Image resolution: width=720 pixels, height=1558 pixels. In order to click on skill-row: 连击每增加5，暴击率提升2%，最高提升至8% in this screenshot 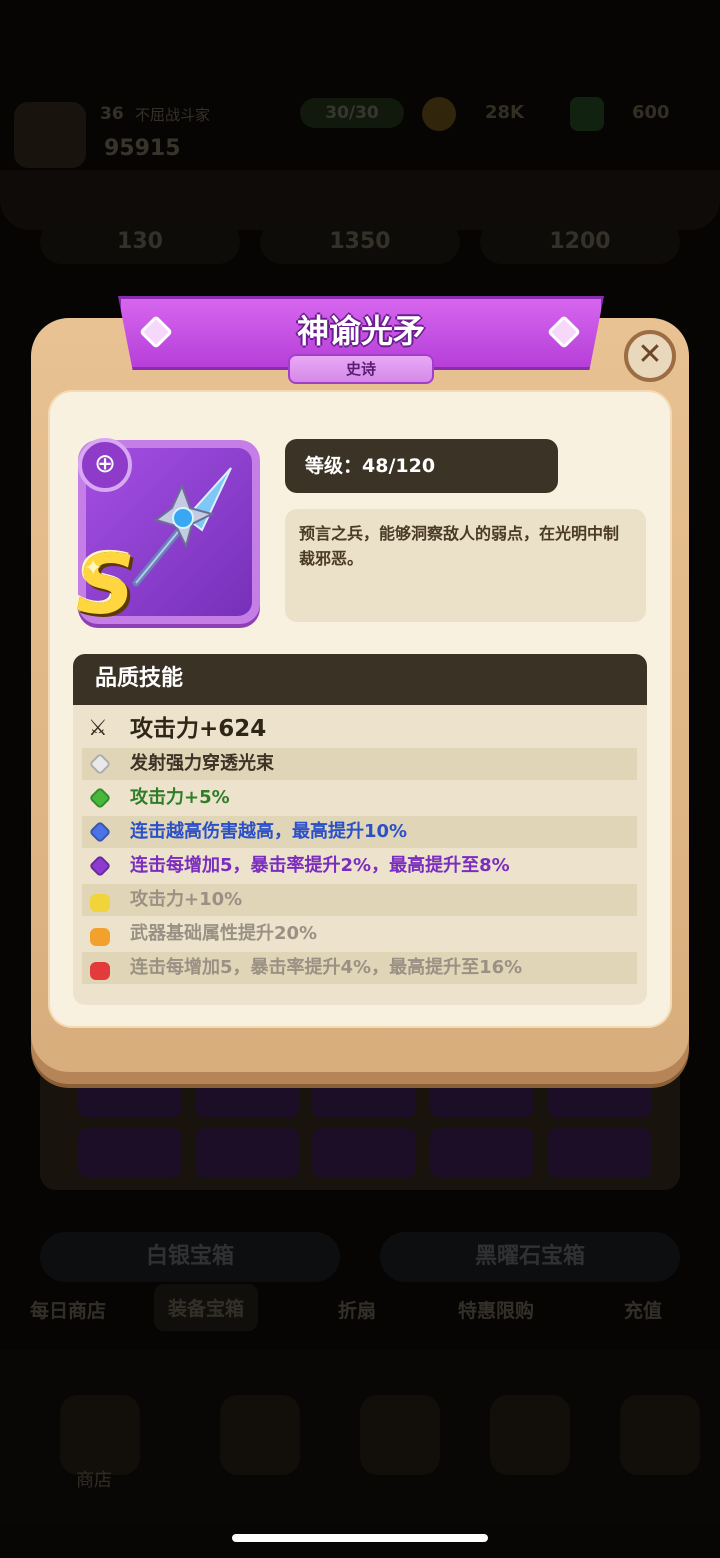, I will do `click(359, 866)`.